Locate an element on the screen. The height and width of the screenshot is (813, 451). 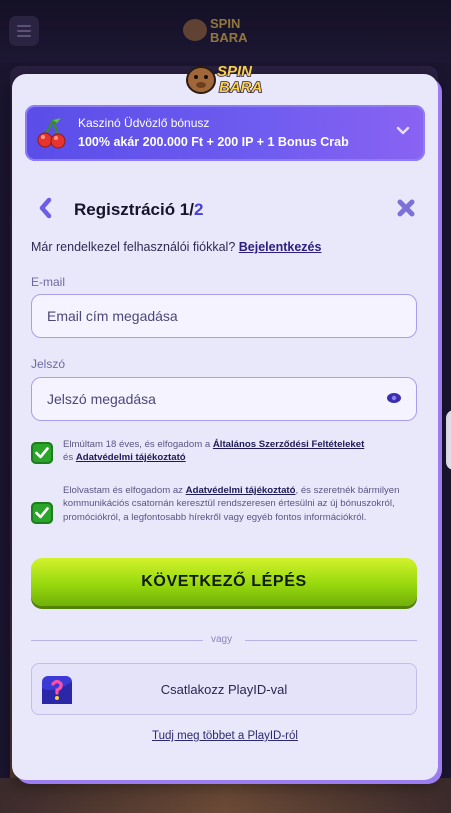
chevron-down-icon is located at coordinates (403, 131).